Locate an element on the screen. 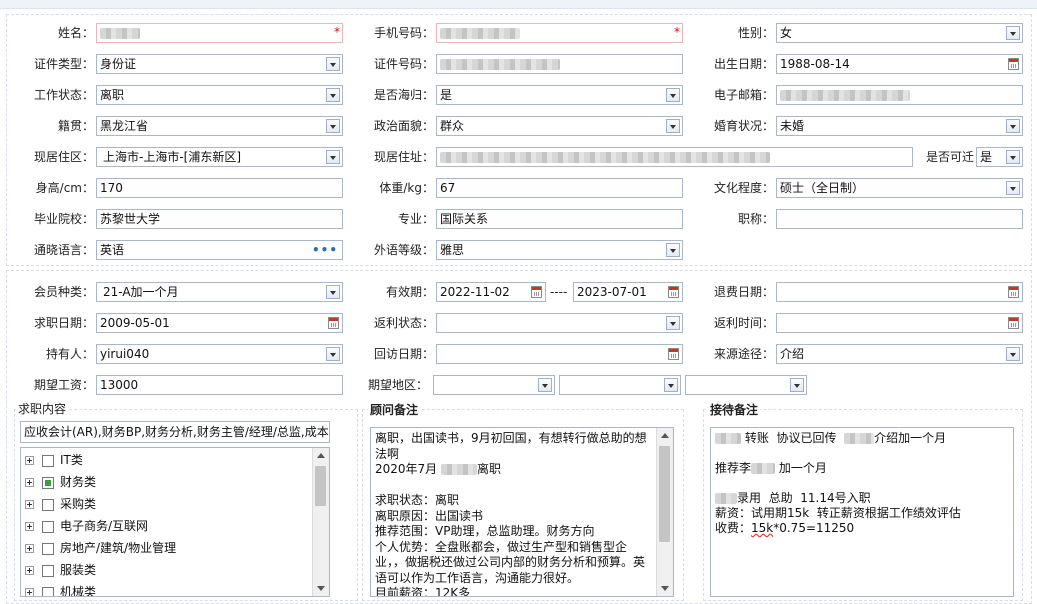  phone-redacted is located at coordinates (480, 33).